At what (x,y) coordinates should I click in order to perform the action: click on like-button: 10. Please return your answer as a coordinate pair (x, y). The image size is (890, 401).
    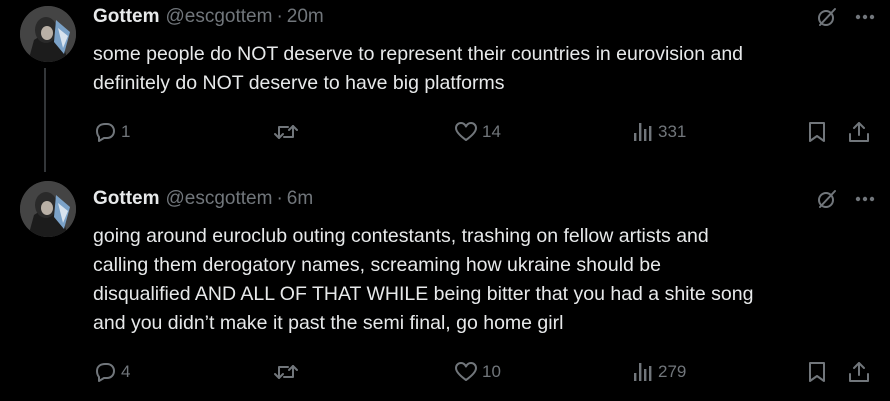
    Looking at the image, I should click on (477, 372).